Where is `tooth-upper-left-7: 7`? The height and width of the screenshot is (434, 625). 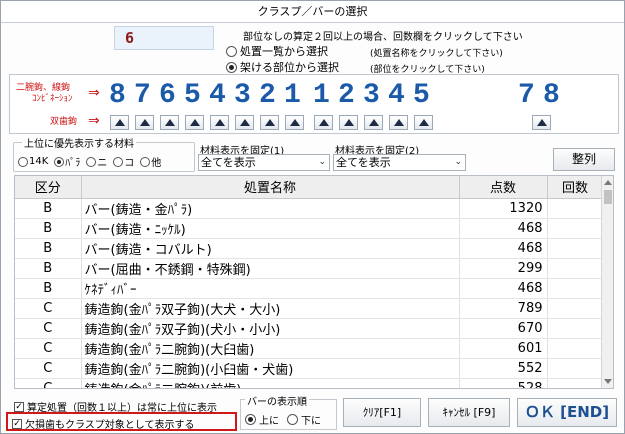 tooth-upper-left-7: 7 is located at coordinates (526, 96).